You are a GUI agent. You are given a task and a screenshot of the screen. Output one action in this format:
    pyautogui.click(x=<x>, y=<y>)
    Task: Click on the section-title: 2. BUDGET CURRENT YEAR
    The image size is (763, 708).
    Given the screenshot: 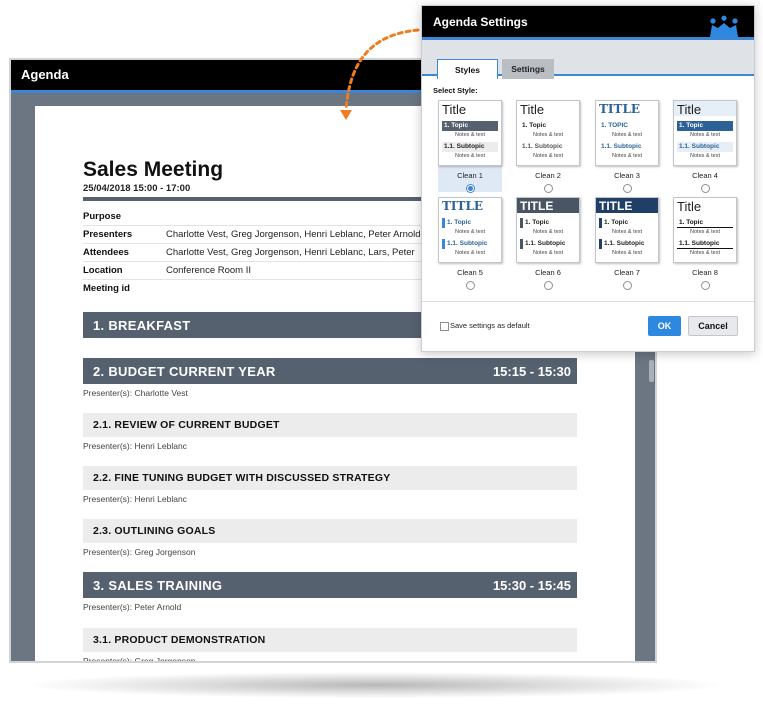 What is the action you would take?
    pyautogui.click(x=184, y=371)
    